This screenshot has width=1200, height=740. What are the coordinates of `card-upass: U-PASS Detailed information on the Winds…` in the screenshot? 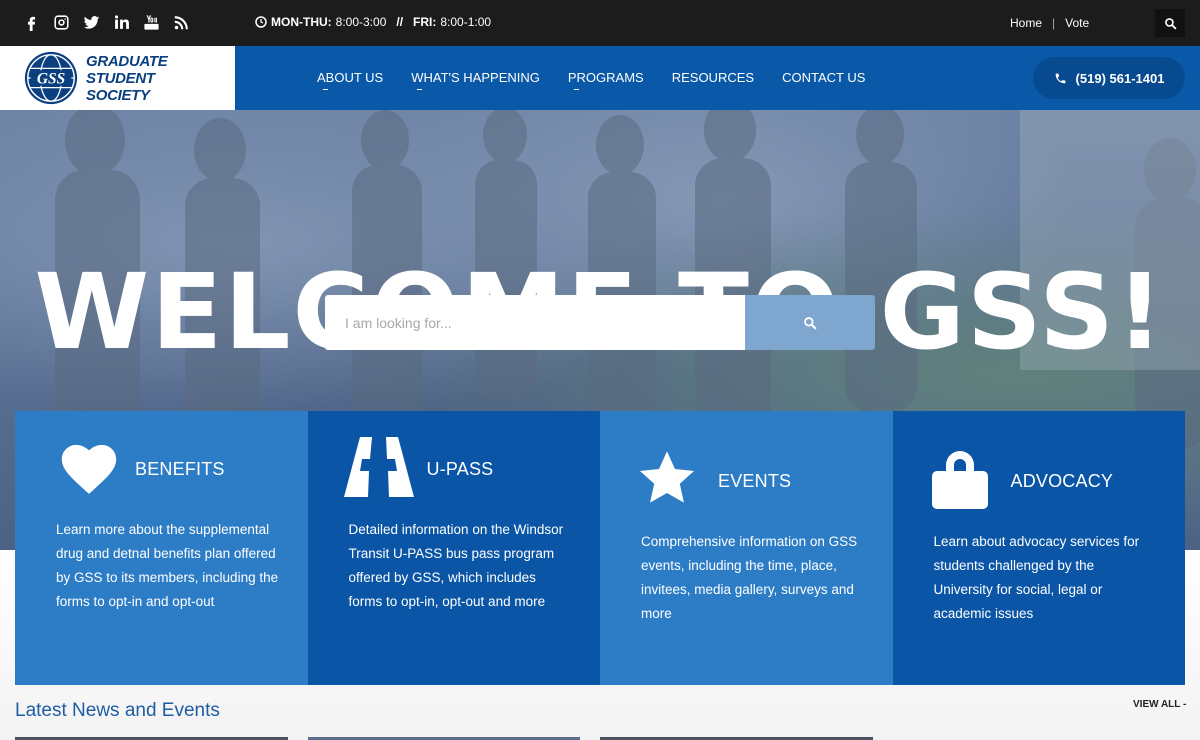 It's located at (453, 548).